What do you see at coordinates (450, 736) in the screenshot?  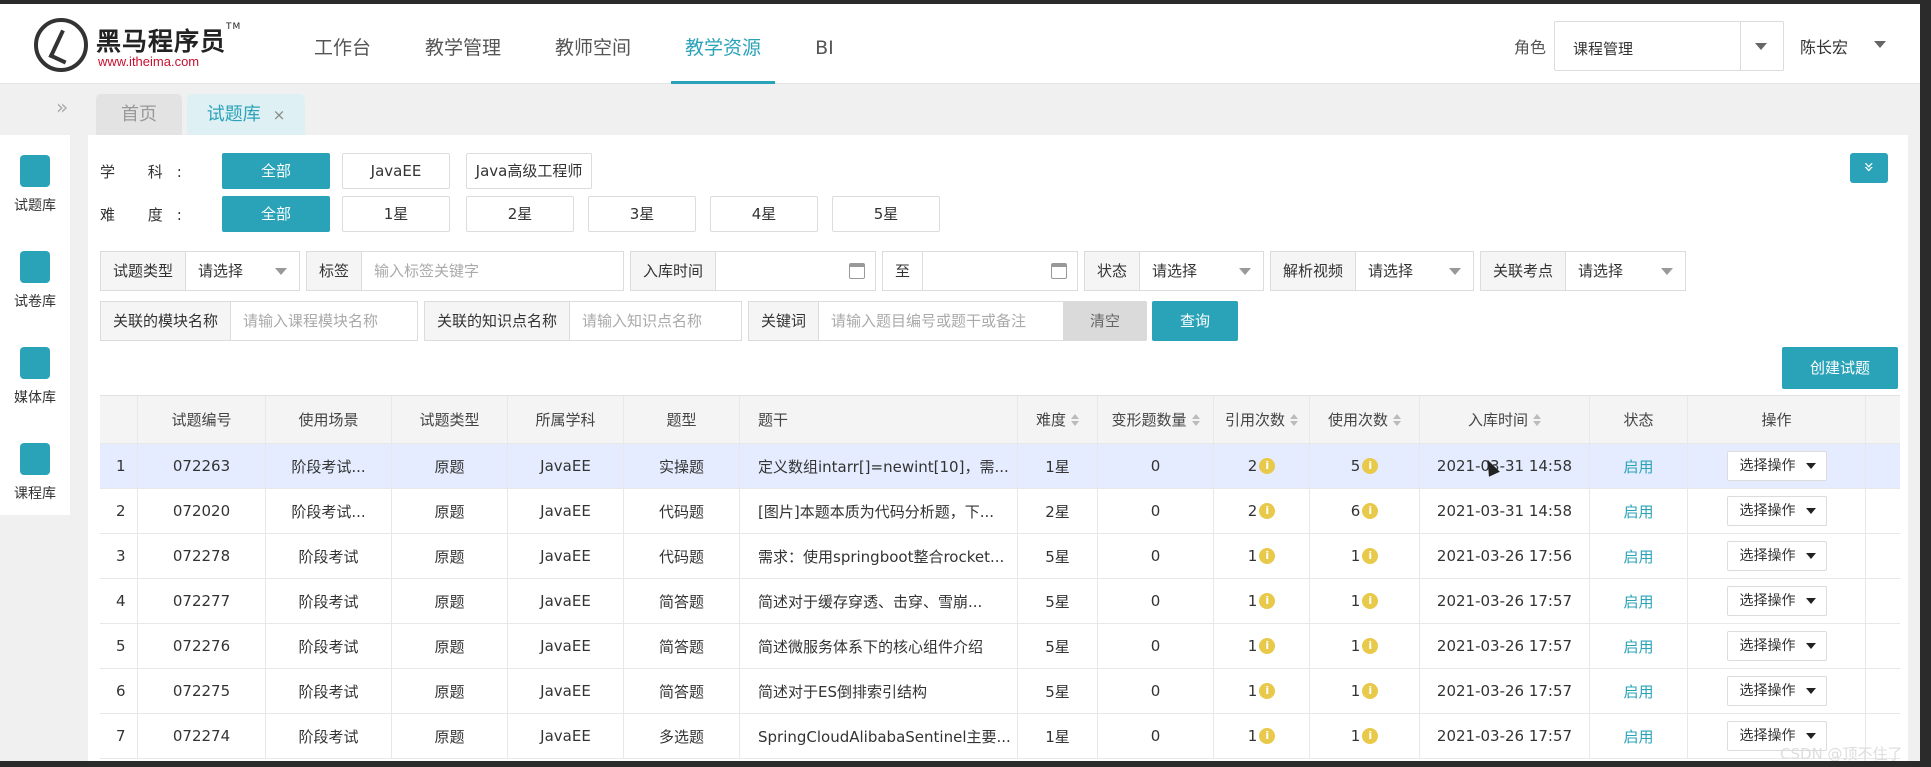 I see `question-type: 原题` at bounding box center [450, 736].